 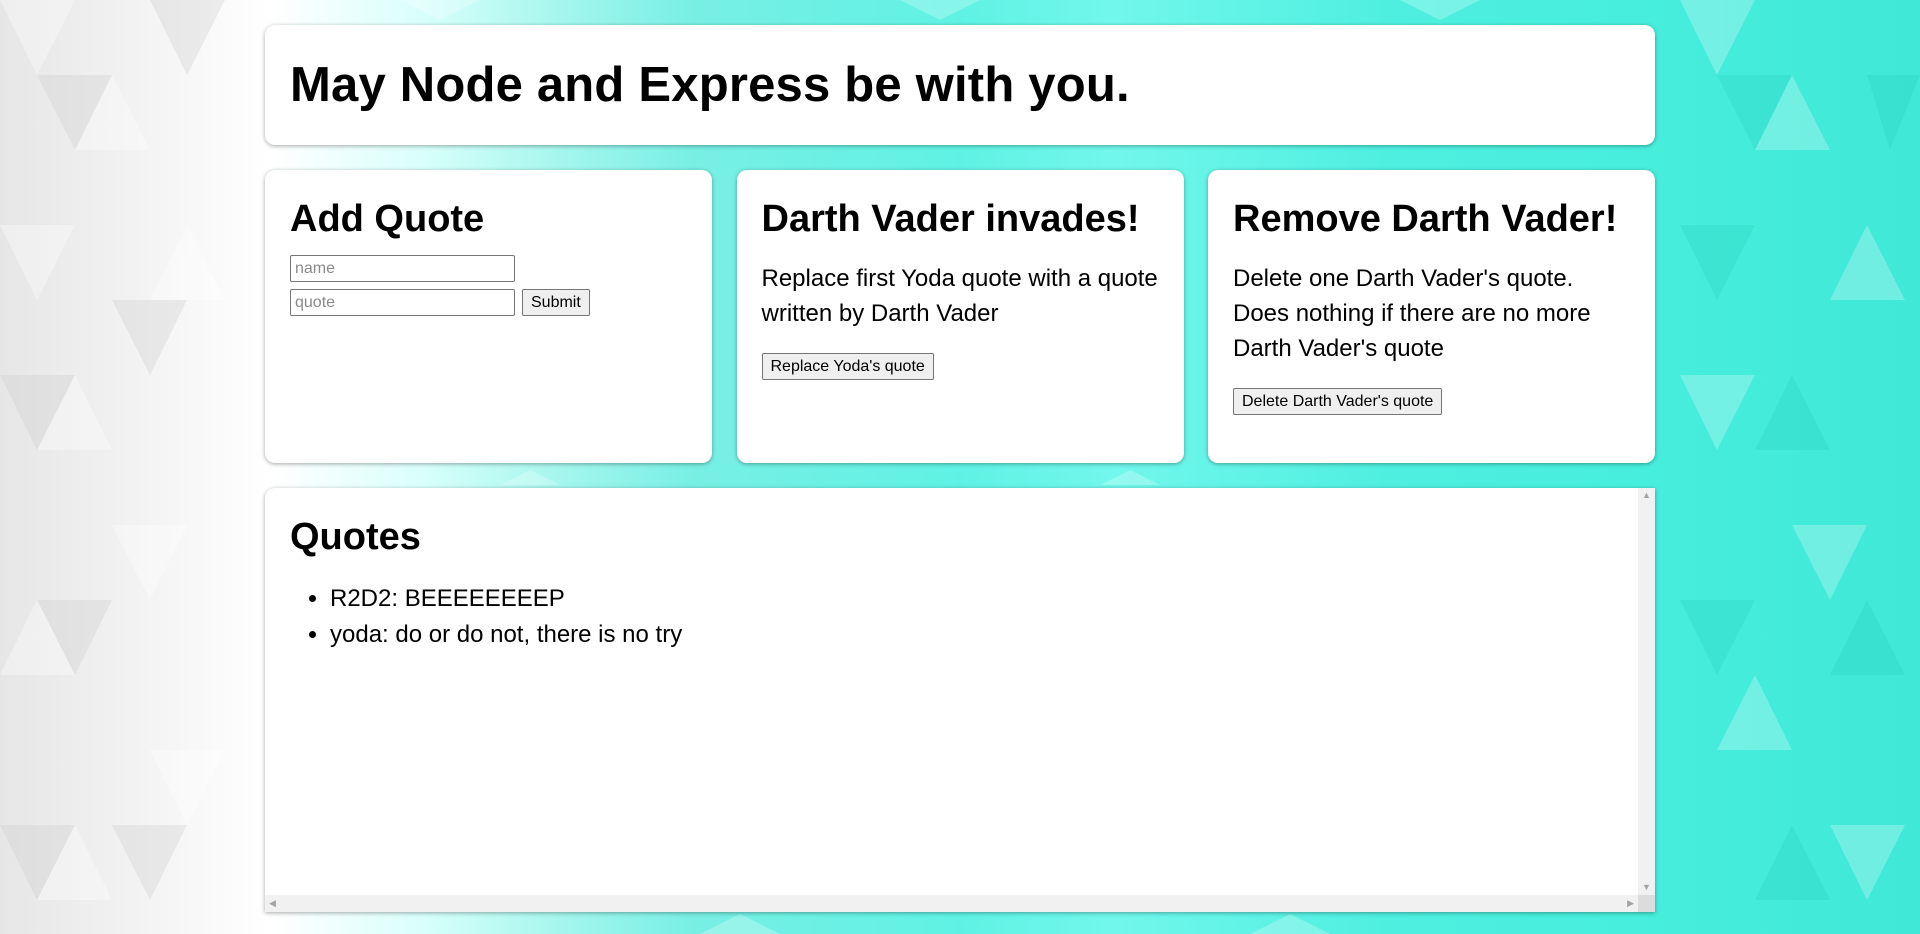 What do you see at coordinates (556, 302) in the screenshot?
I see `submit-button: Submit` at bounding box center [556, 302].